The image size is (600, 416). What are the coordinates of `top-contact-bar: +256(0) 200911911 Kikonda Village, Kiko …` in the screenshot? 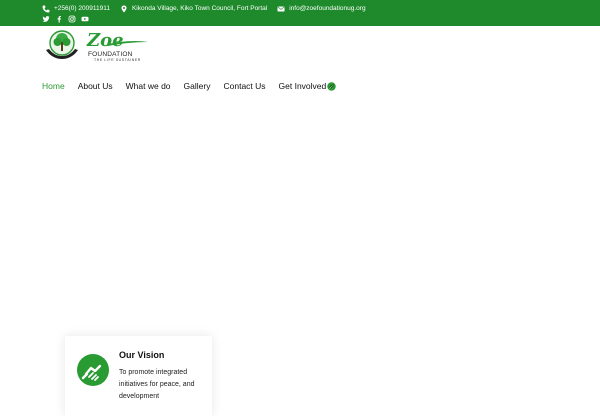 It's located at (300, 13).